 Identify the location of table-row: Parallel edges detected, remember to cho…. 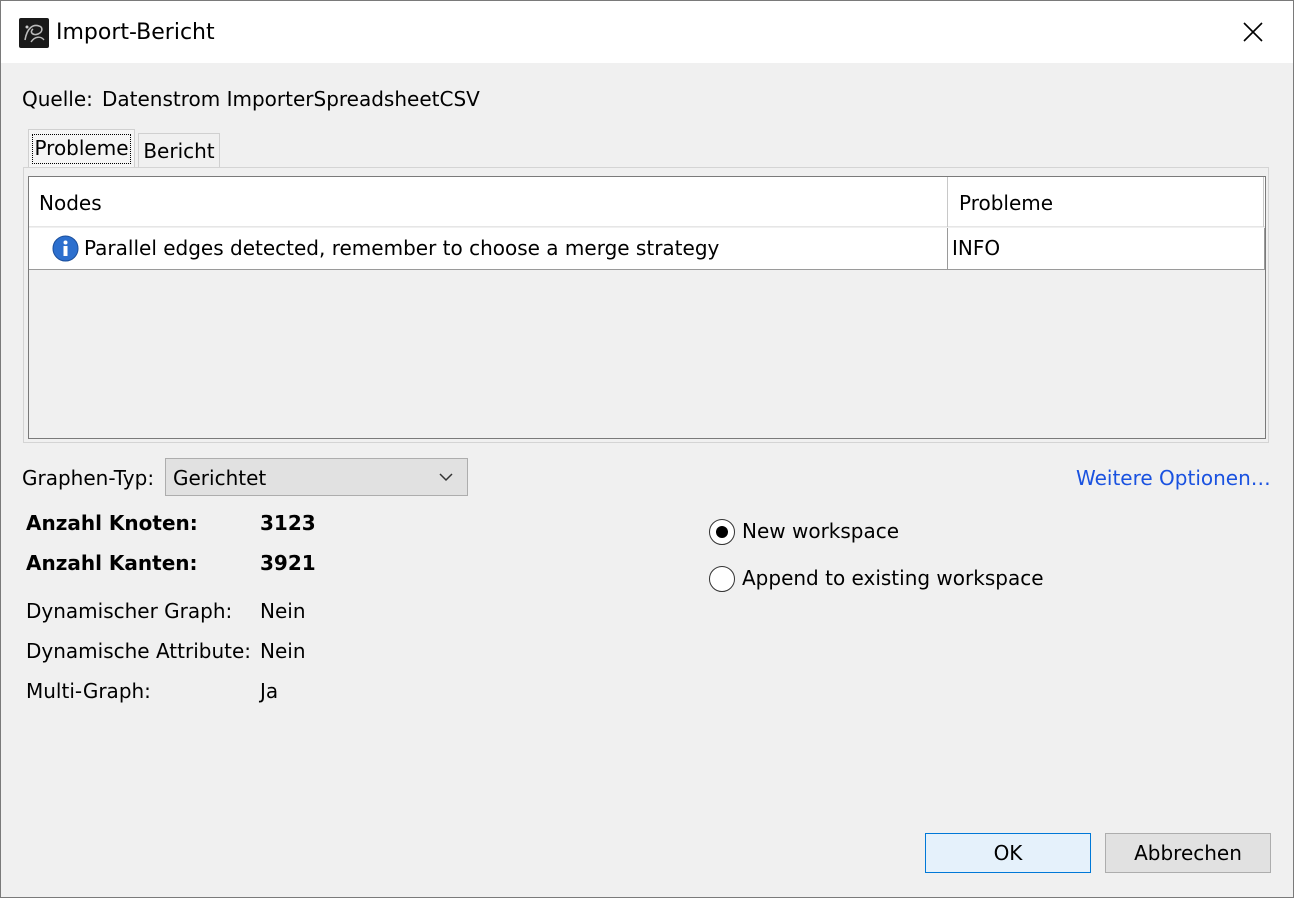
(647, 249).